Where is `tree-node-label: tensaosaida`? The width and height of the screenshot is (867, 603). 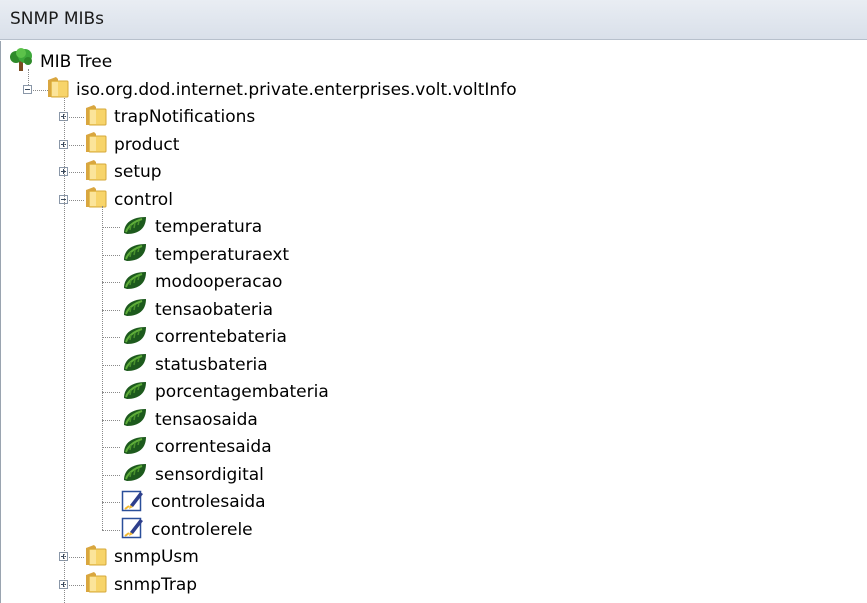 tree-node-label: tensaosaida is located at coordinates (206, 419).